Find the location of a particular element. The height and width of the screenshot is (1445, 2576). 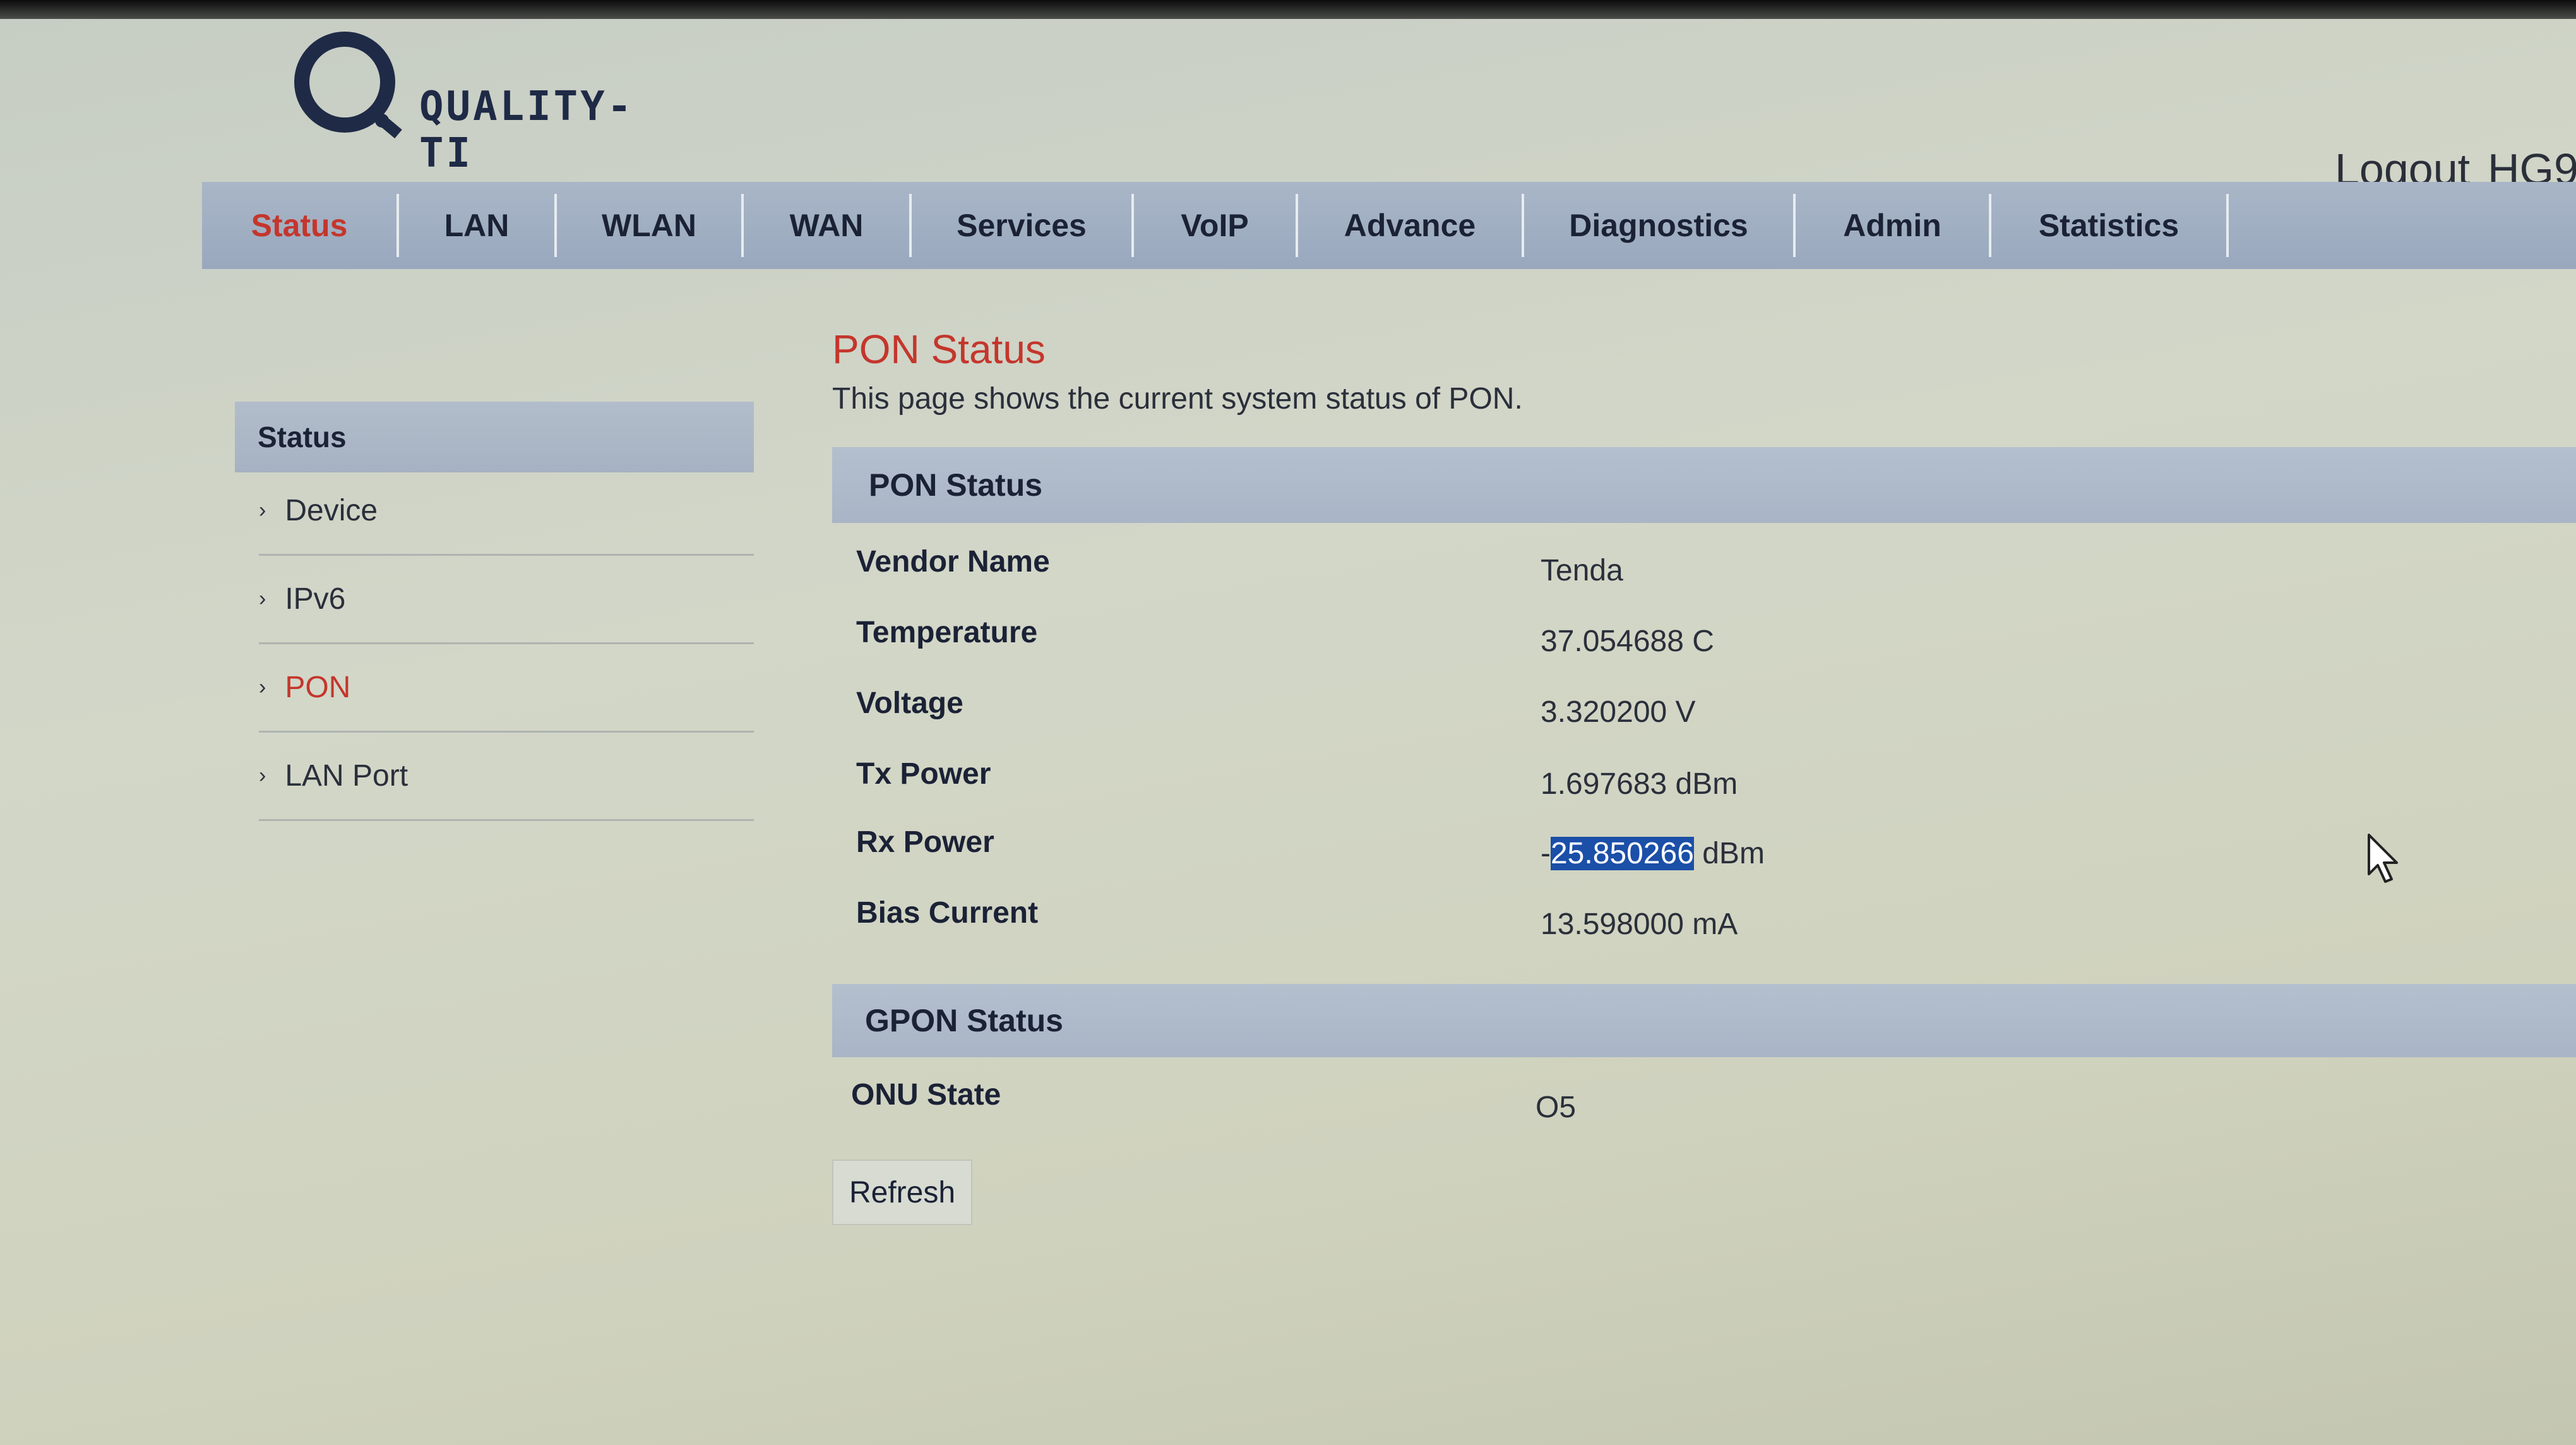

voltage-value: 3.320200 V is located at coordinates (1618, 712).